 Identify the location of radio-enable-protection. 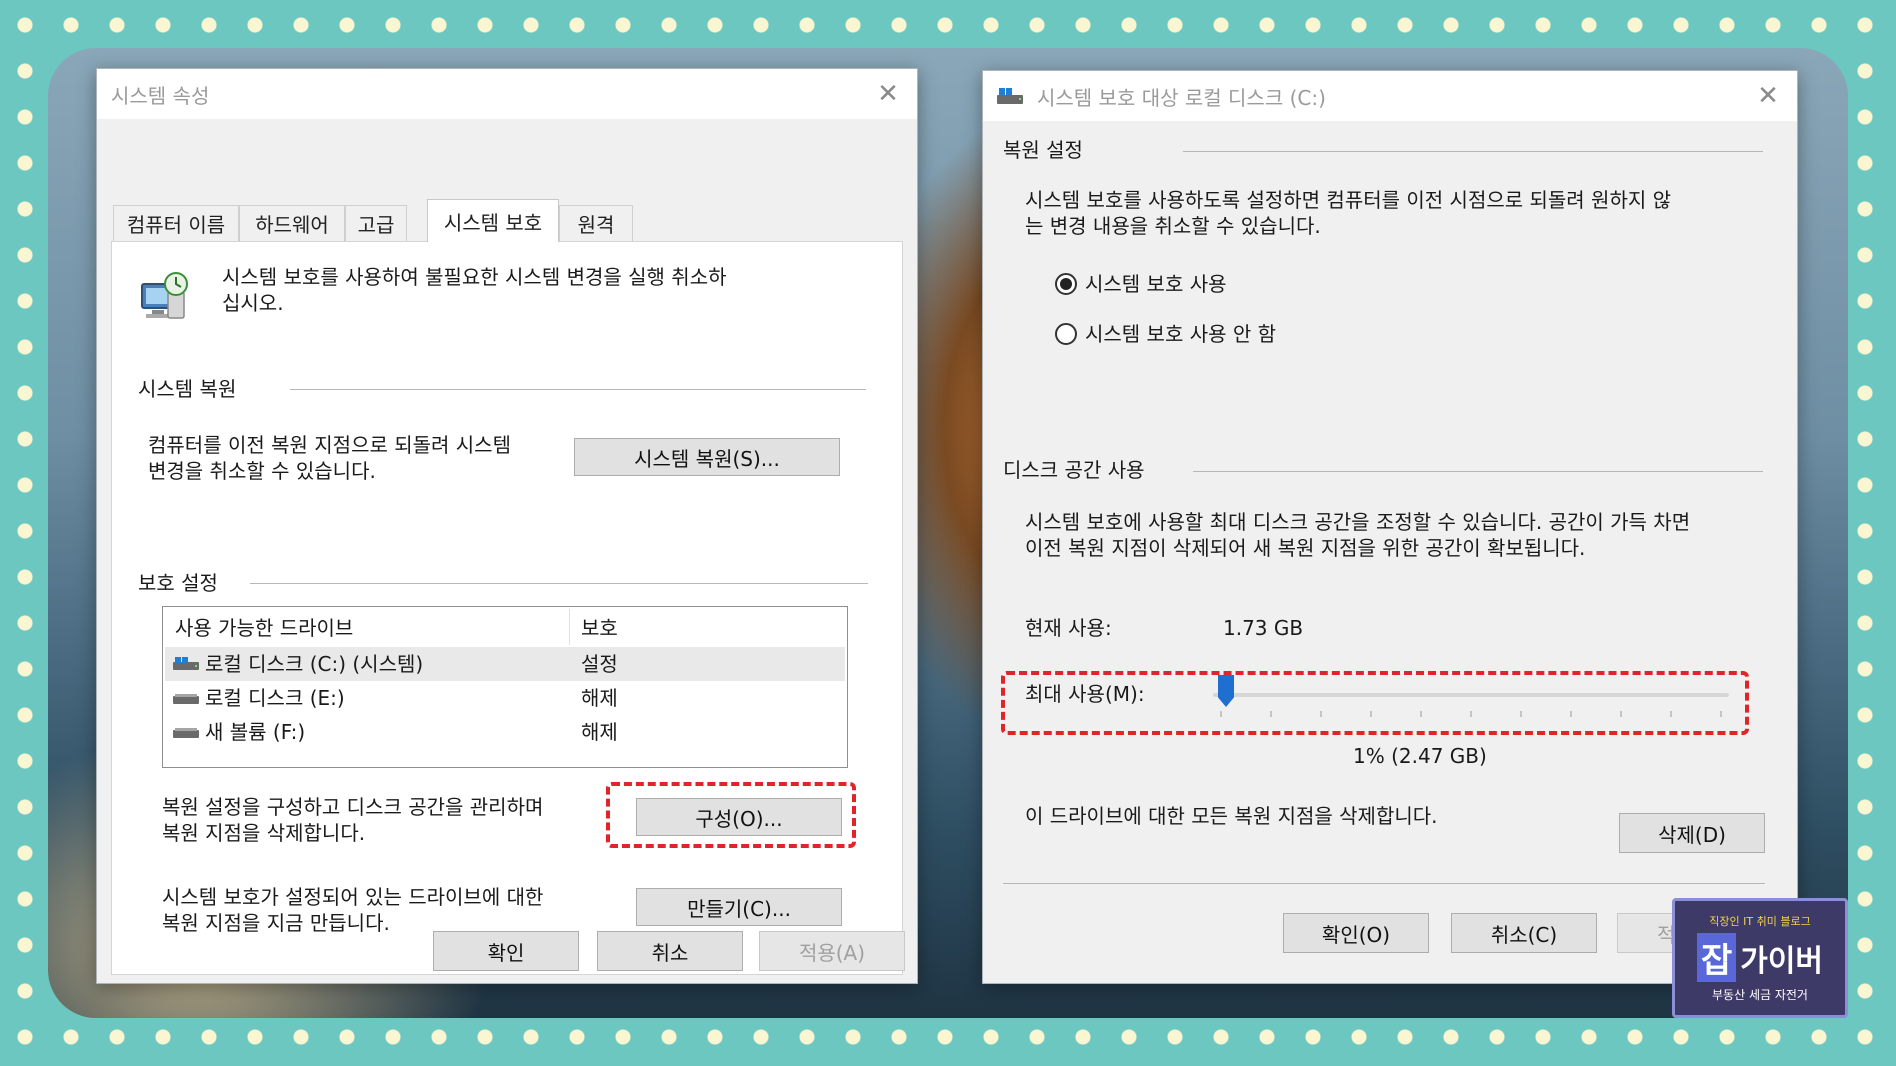
(1066, 284).